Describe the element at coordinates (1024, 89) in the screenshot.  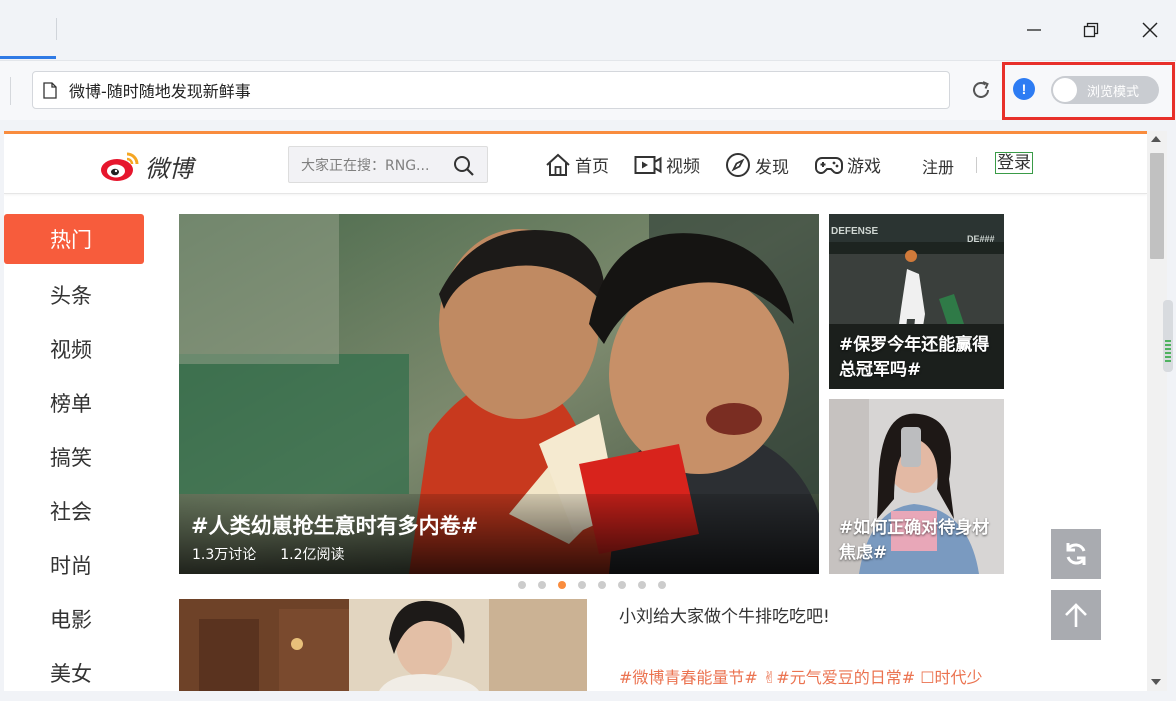
I see `info-icon: !` at that location.